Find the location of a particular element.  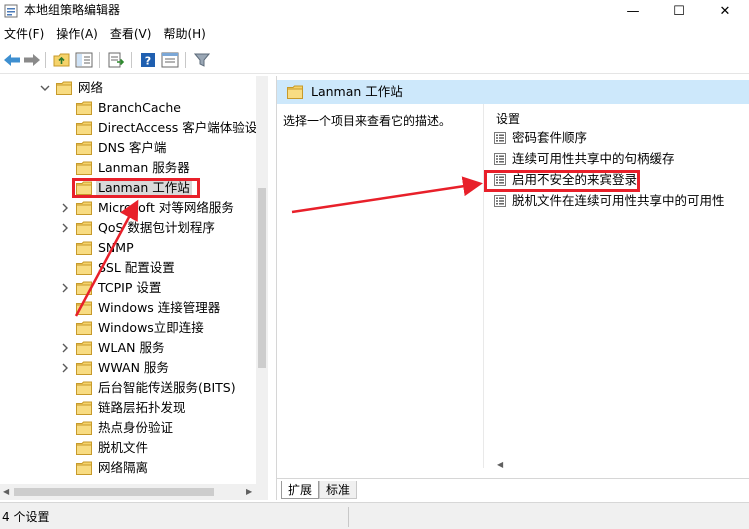

show-hide-tree-icon is located at coordinates (84, 60).